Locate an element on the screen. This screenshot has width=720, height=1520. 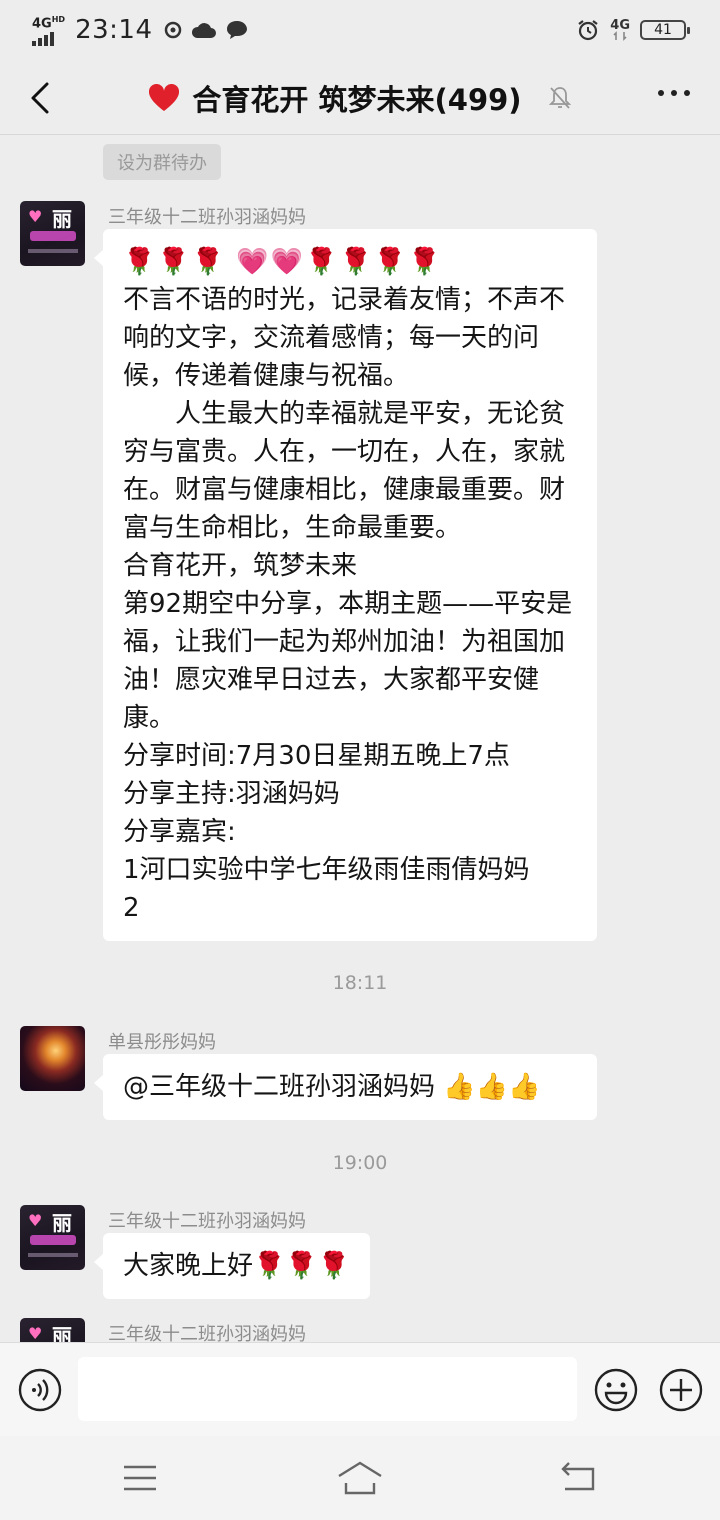
alarm-clock-icon is located at coordinates (588, 30).